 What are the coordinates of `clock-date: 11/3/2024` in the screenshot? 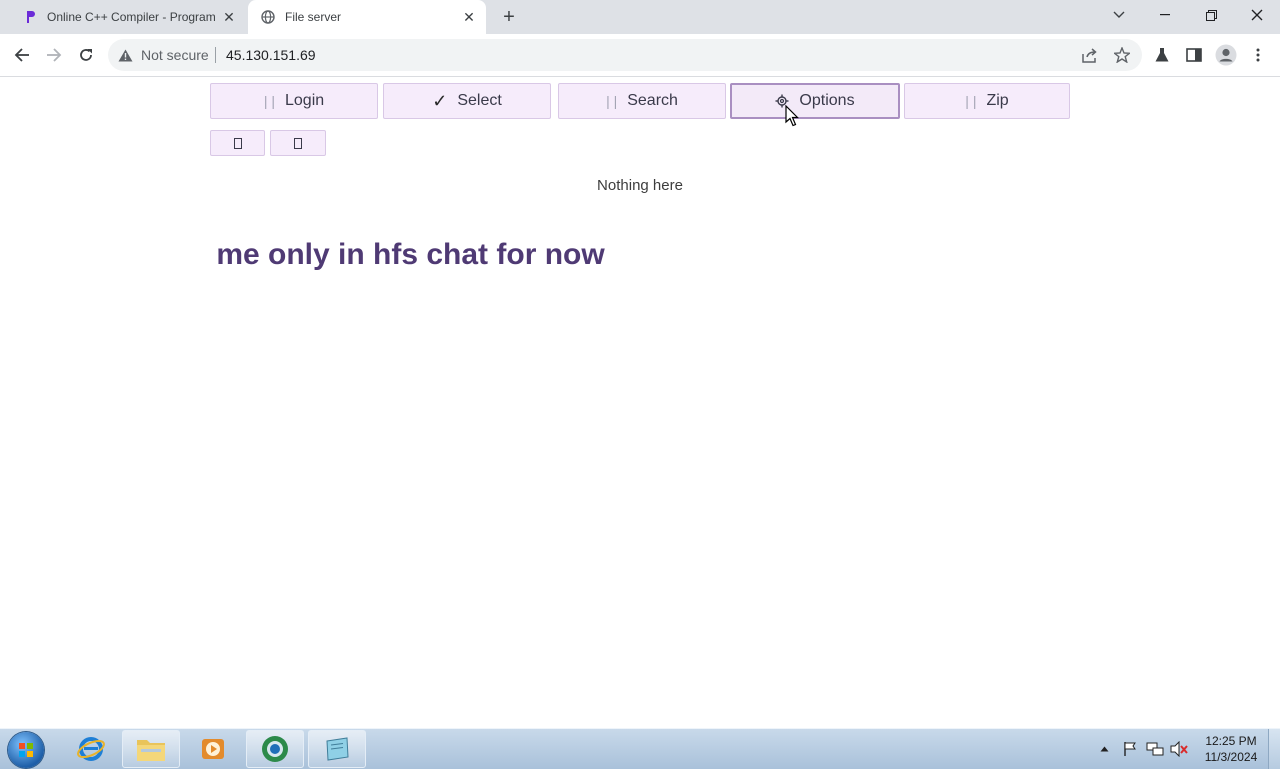 It's located at (1231, 757).